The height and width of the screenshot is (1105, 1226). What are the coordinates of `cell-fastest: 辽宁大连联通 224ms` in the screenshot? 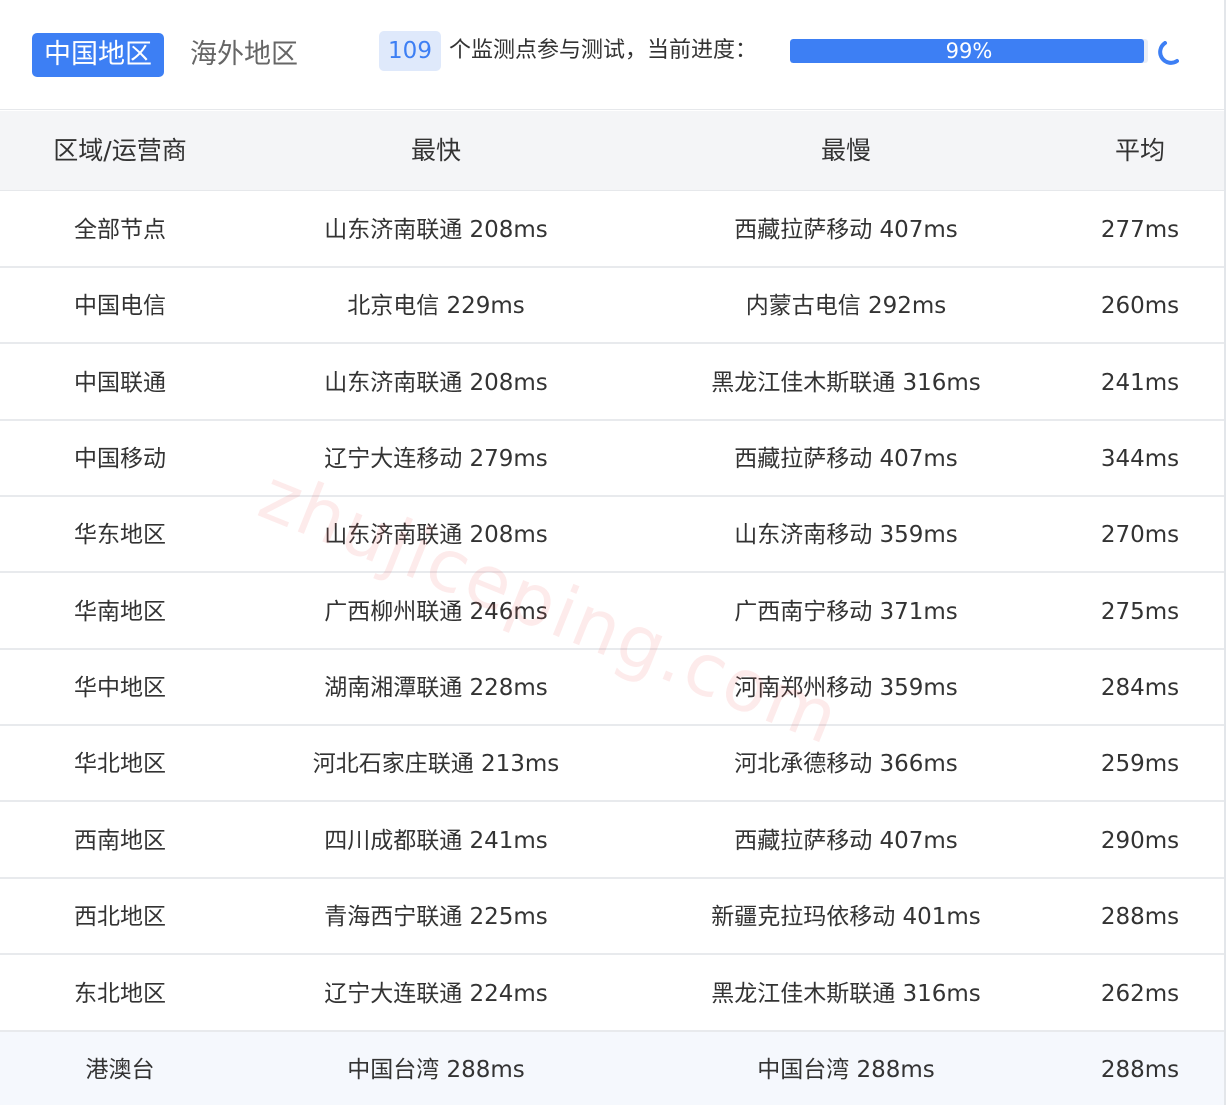 It's located at (436, 994).